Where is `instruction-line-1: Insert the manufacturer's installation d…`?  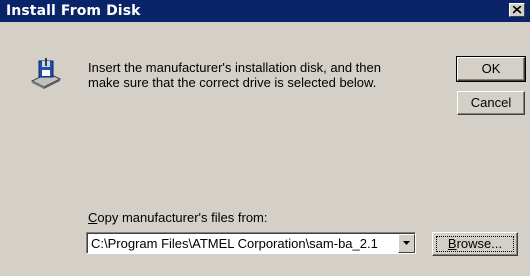 instruction-line-1: Insert the manufacturer's installation d… is located at coordinates (234, 67).